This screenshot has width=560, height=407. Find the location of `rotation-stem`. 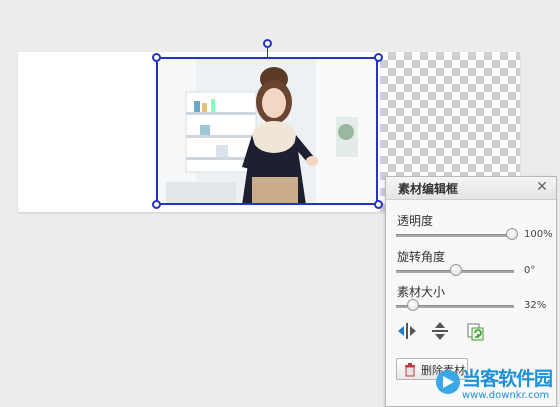

rotation-stem is located at coordinates (267, 52).